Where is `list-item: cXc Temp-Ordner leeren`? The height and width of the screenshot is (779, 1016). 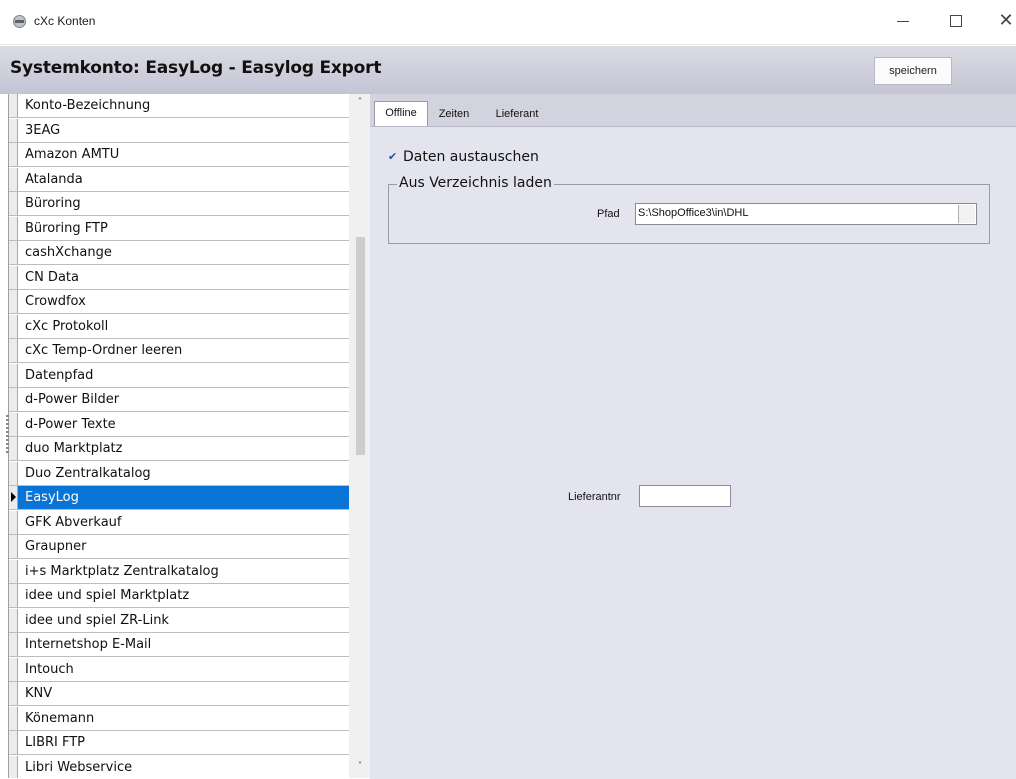 list-item: cXc Temp-Ordner leeren is located at coordinates (179, 351).